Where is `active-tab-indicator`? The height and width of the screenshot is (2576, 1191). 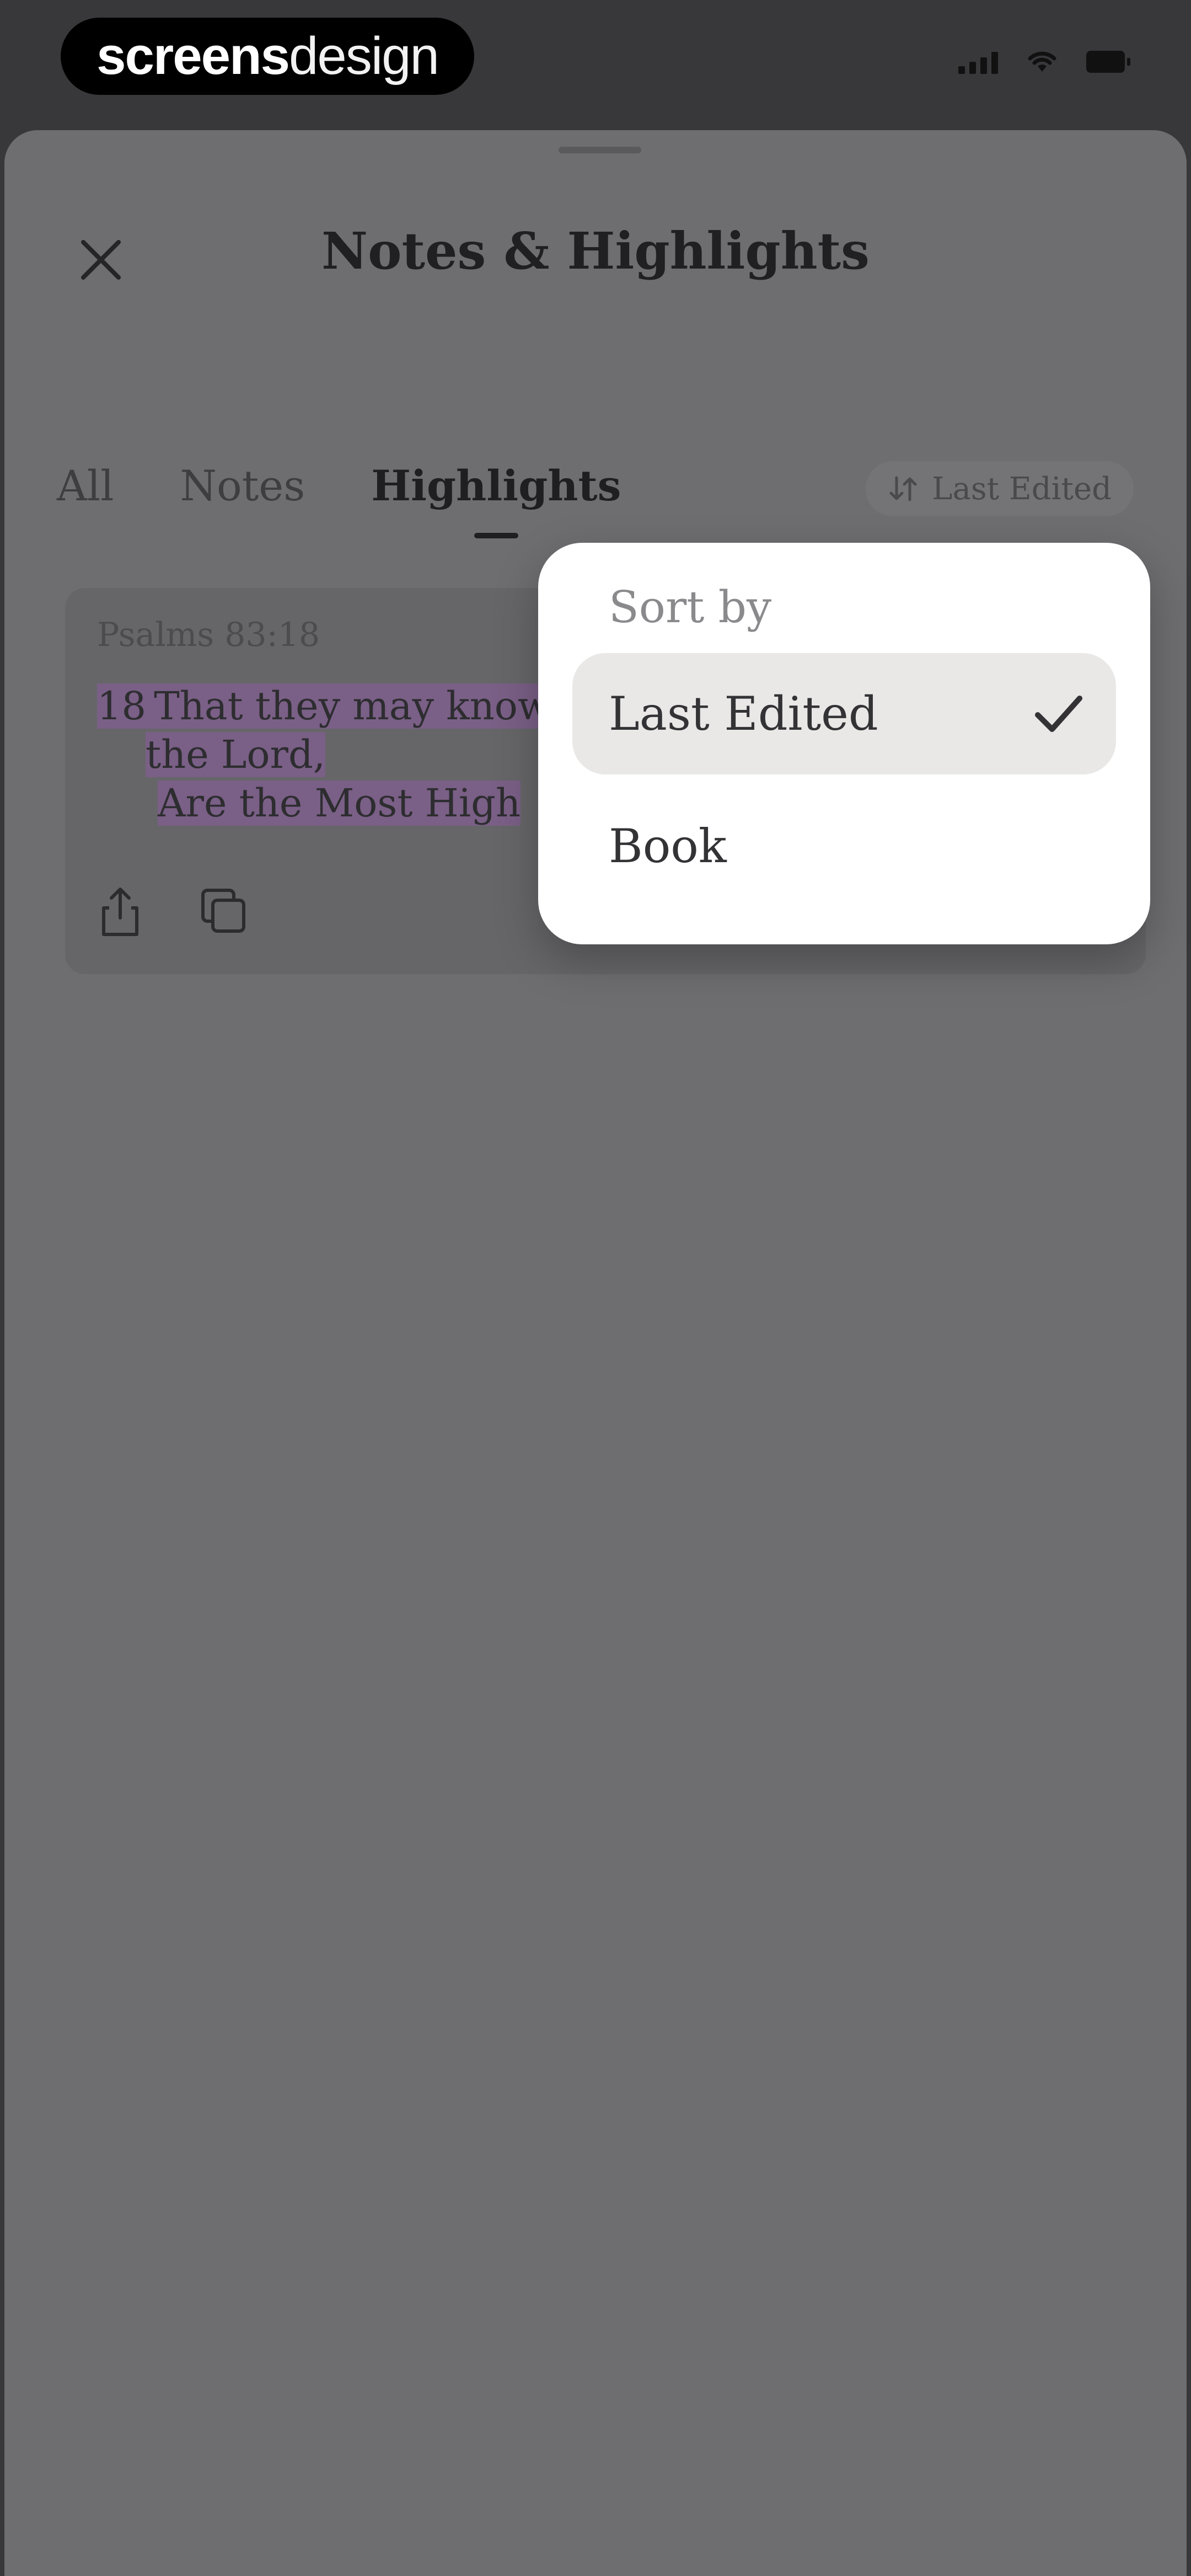
active-tab-indicator is located at coordinates (496, 535).